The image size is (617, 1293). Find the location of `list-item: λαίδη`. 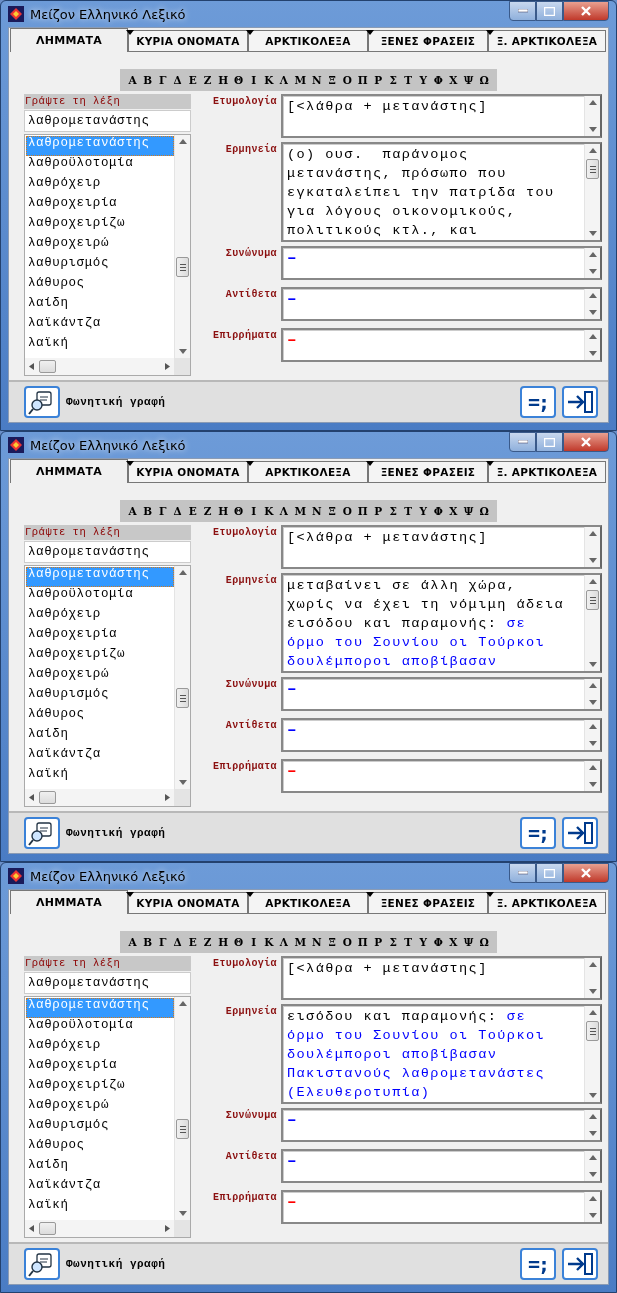

list-item: λαίδη is located at coordinates (100, 306).